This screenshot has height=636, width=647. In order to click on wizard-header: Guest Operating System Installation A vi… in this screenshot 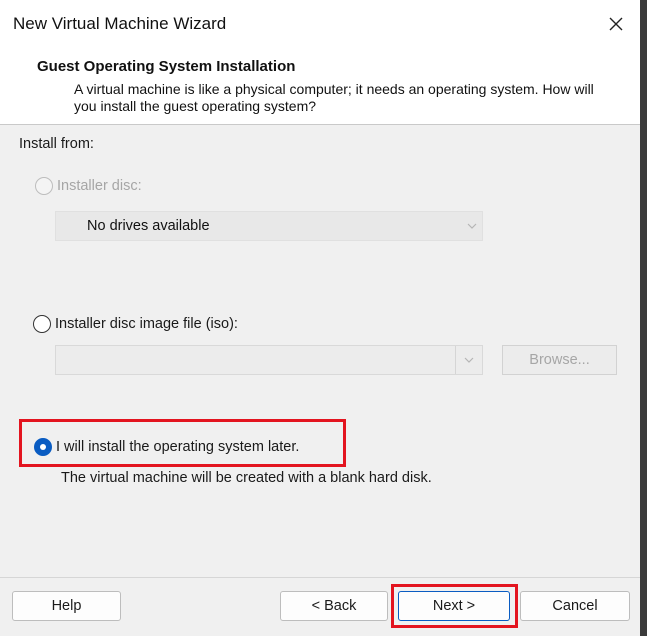, I will do `click(320, 86)`.